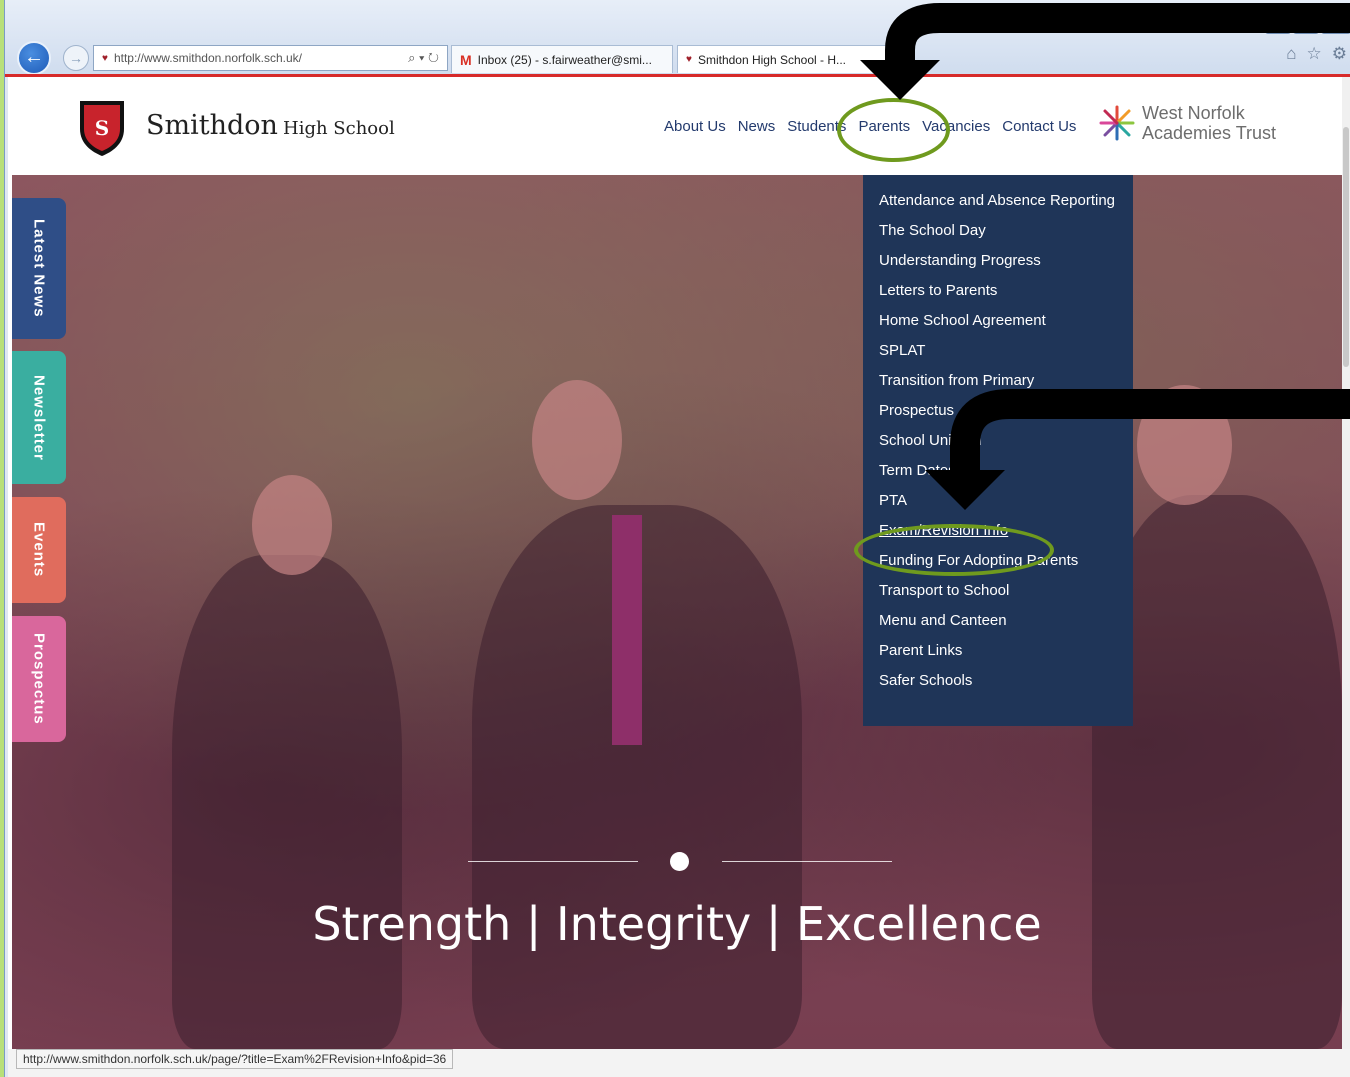  What do you see at coordinates (998, 290) in the screenshot?
I see `menu-item-letters-to-parents: Letters to Parents` at bounding box center [998, 290].